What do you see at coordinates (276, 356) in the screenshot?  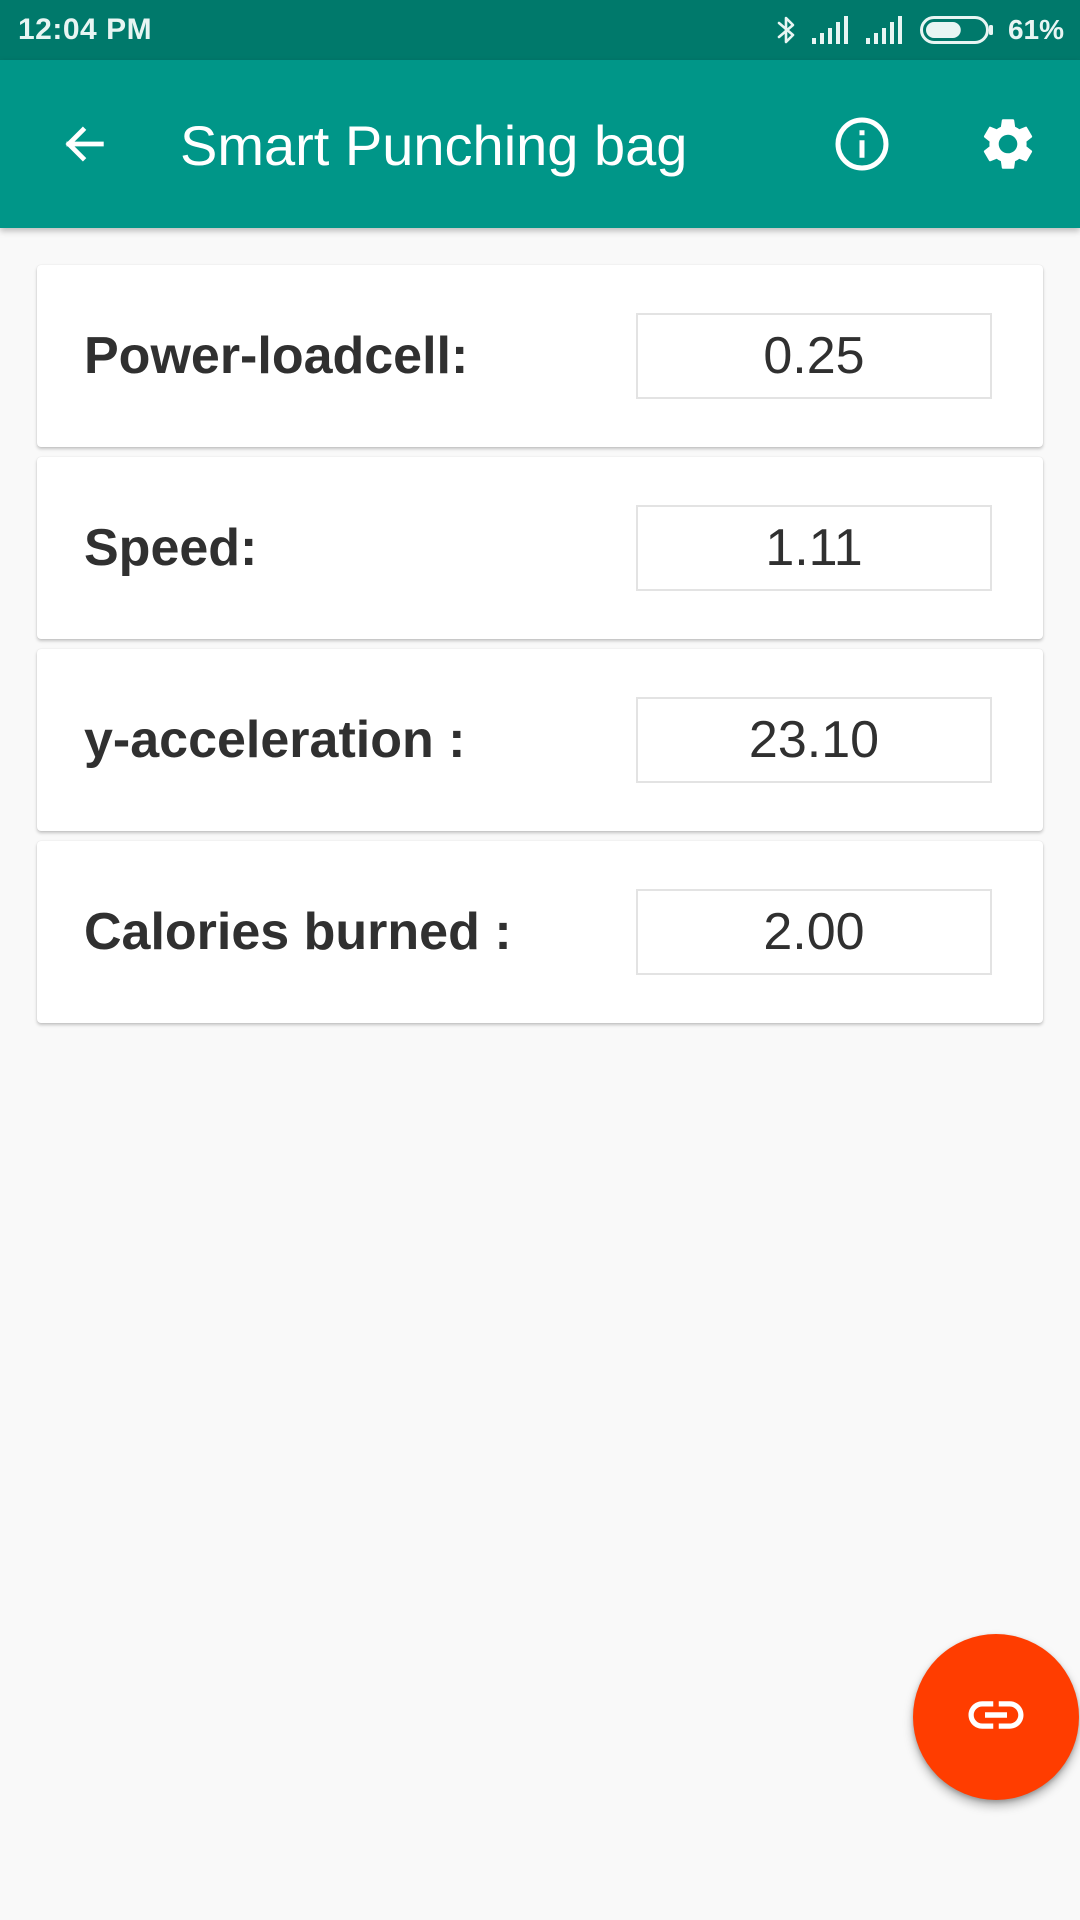 I see `metric-label: Power-loadcell:` at bounding box center [276, 356].